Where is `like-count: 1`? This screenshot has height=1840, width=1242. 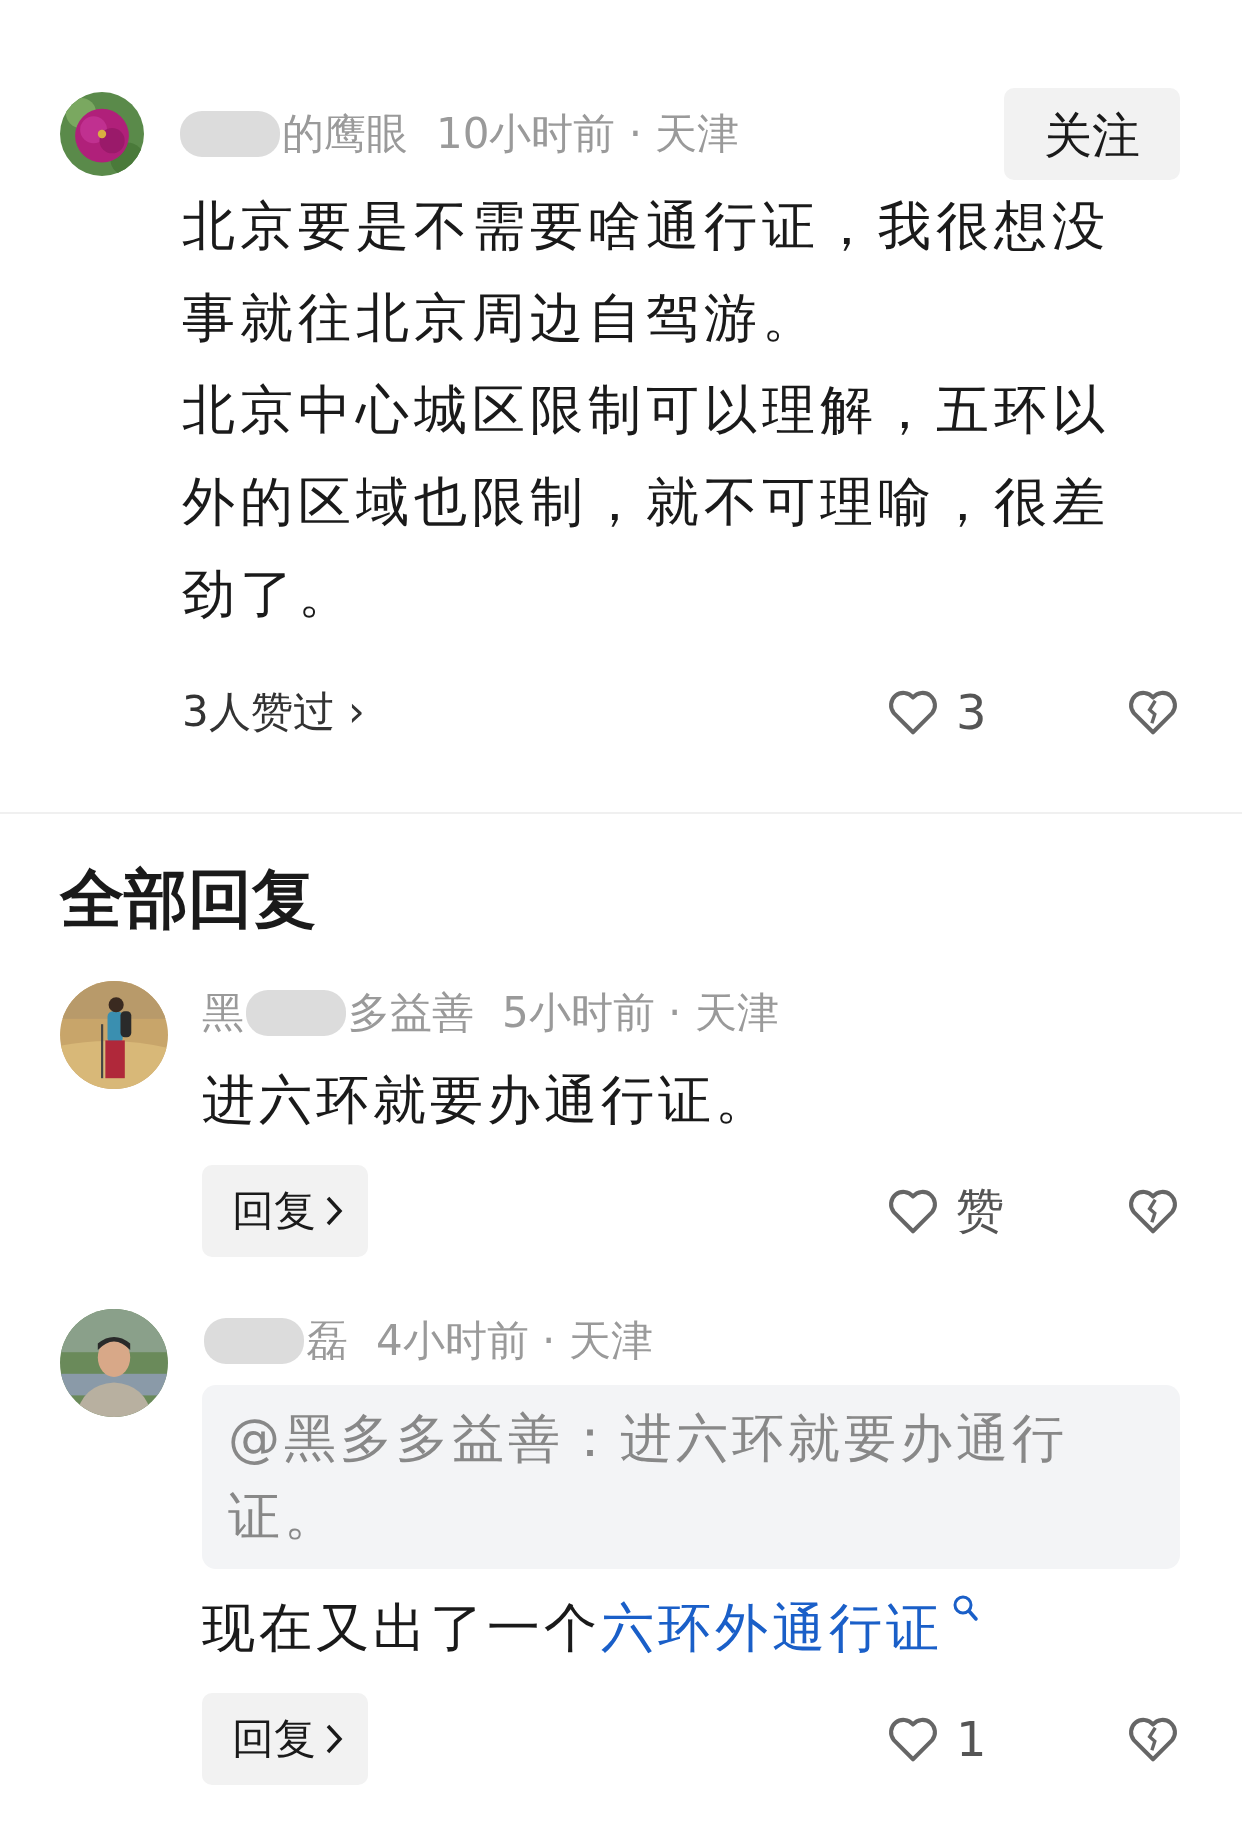
like-count: 1 is located at coordinates (971, 1739).